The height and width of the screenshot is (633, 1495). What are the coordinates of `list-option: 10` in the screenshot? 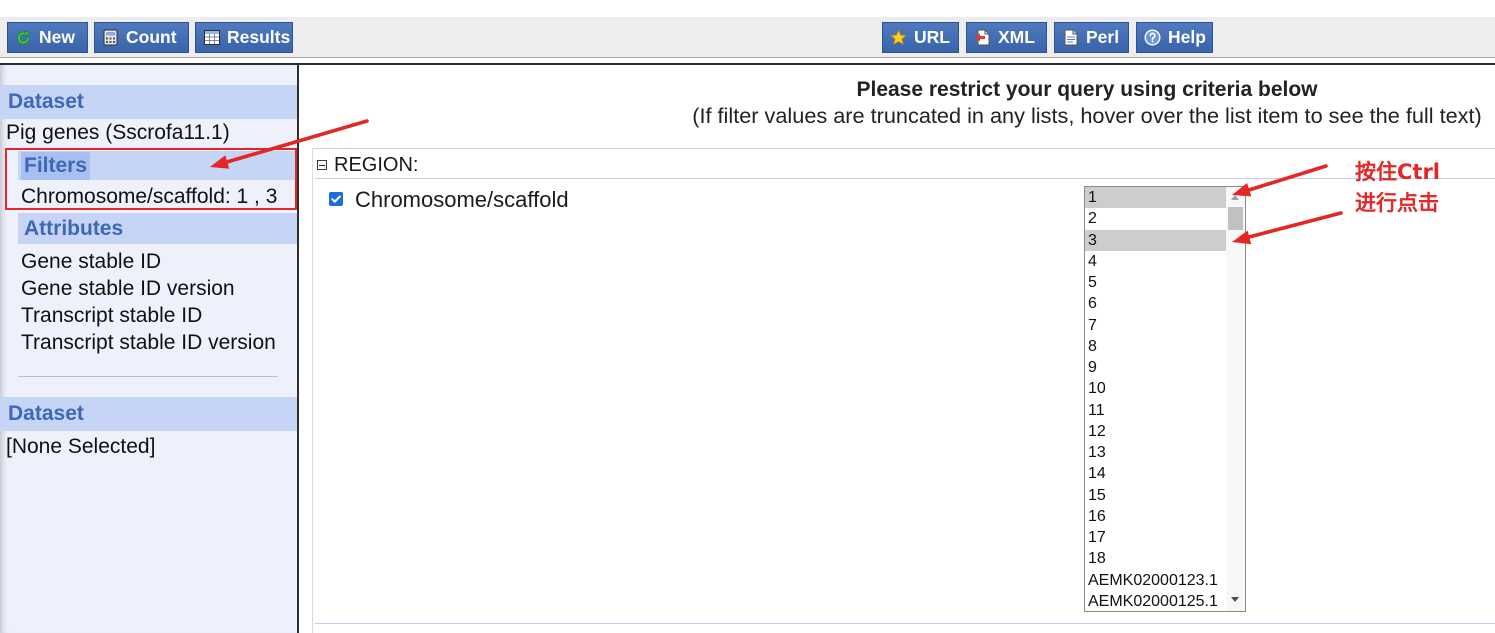 It's located at (1155, 388).